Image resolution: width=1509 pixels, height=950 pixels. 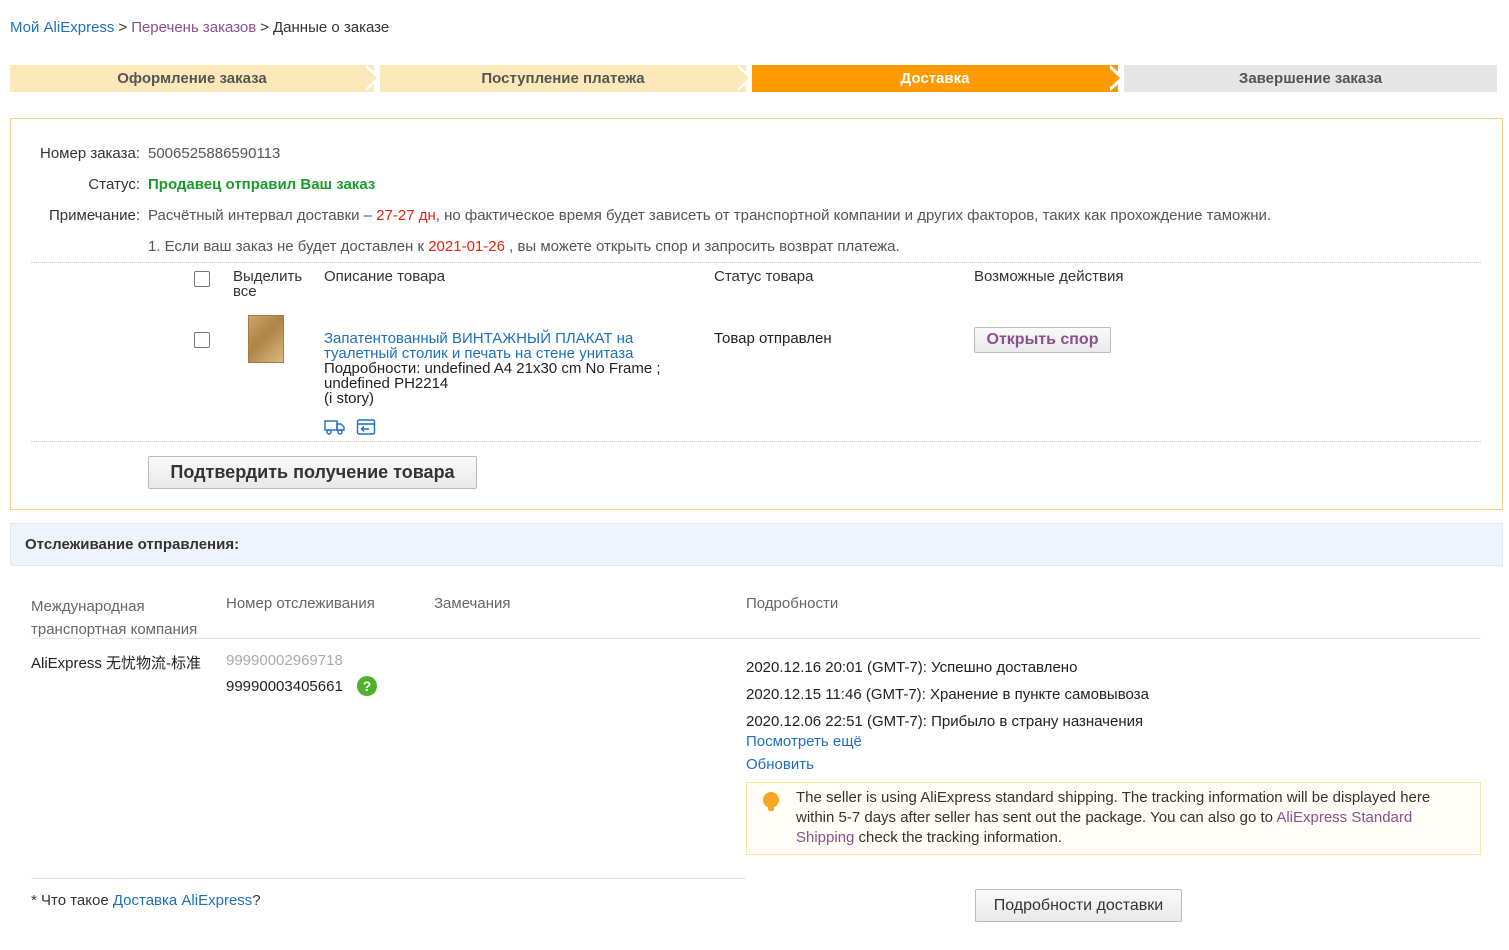 What do you see at coordinates (386, 383) in the screenshot?
I see `product-details-code: undefined PH2214` at bounding box center [386, 383].